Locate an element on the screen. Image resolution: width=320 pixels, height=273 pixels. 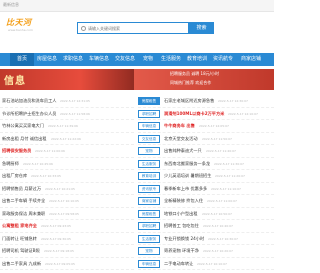
list-item: 生活服务 专业开锁换锁 24小时 2022-5-17 10:30:07 is located at coordinates (206, 239).